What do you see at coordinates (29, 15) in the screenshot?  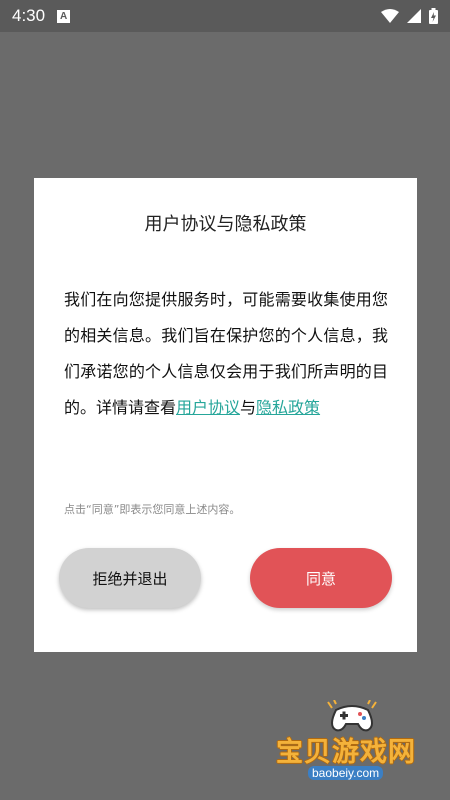 I see `status-time: 4:30` at bounding box center [29, 15].